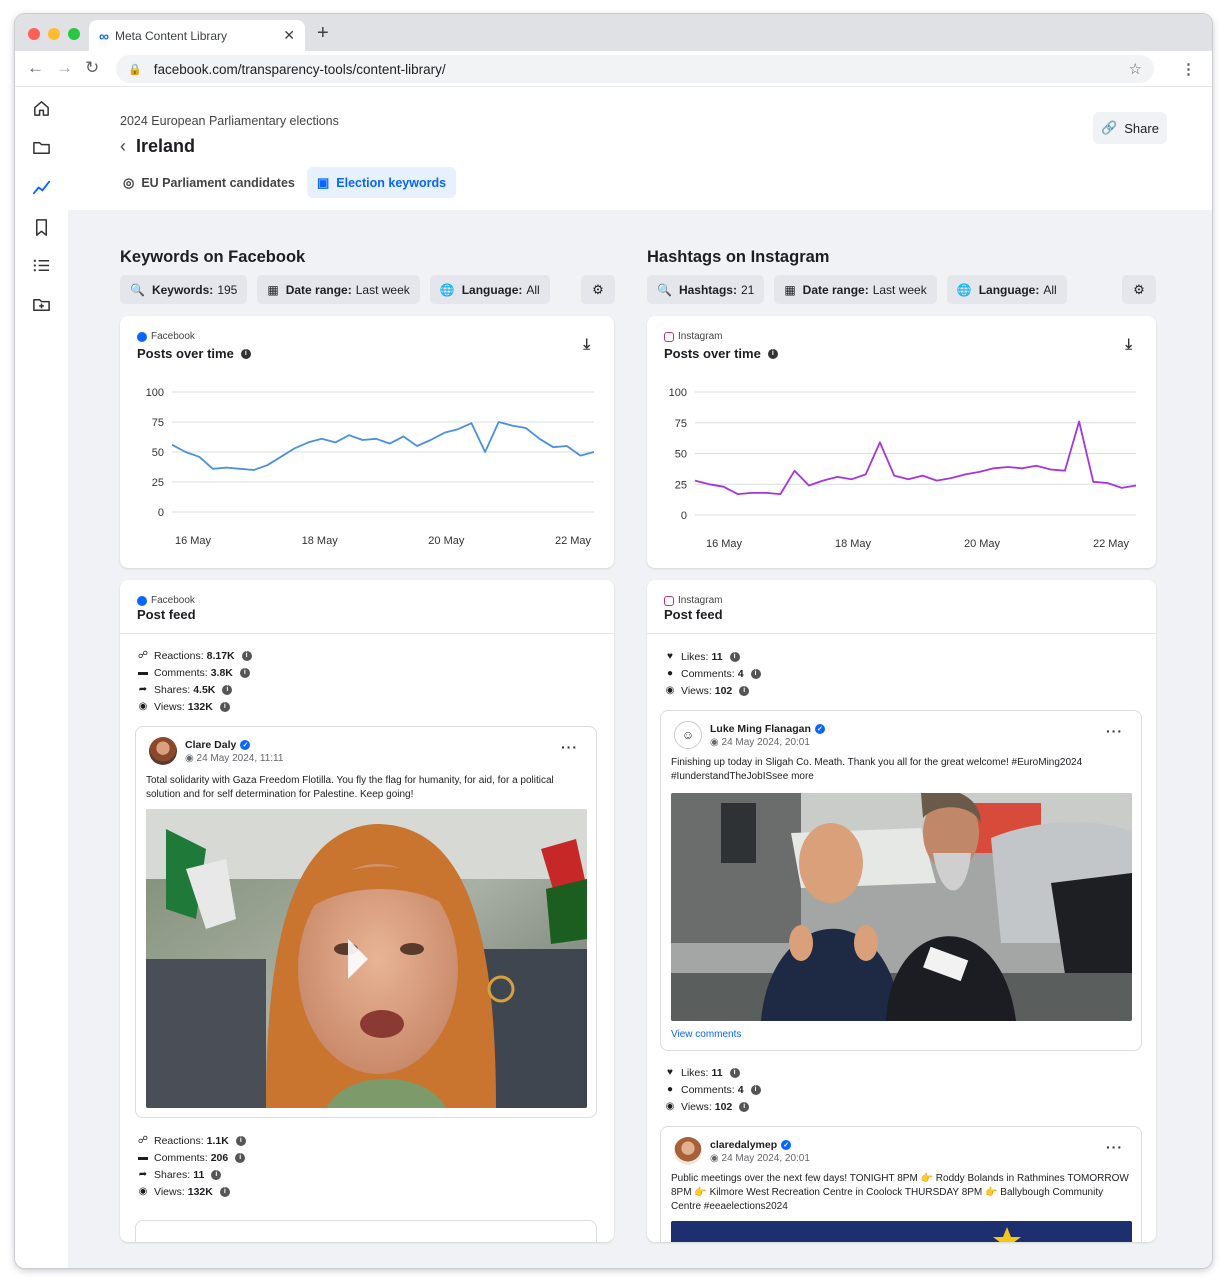  I want to click on reactions-stat: ☍ Reactions: 1.1K i, so click(191, 1140).